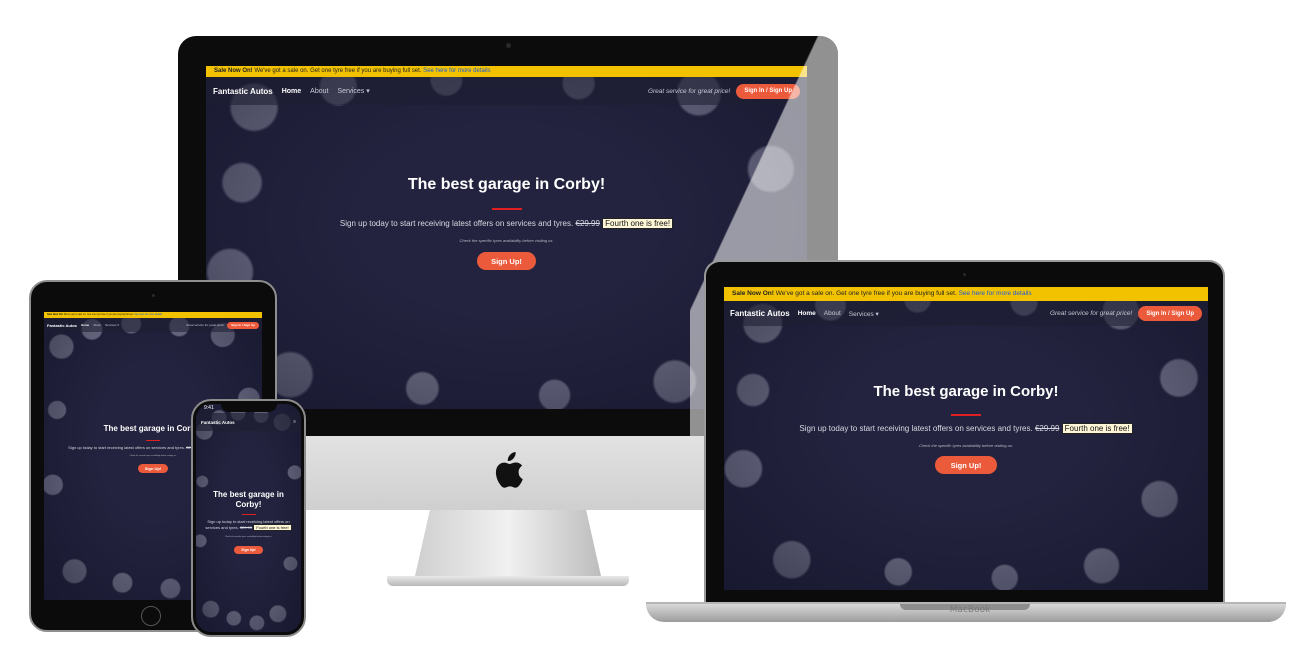  I want to click on navbar: Fantastic Autos ≡, so click(248, 422).